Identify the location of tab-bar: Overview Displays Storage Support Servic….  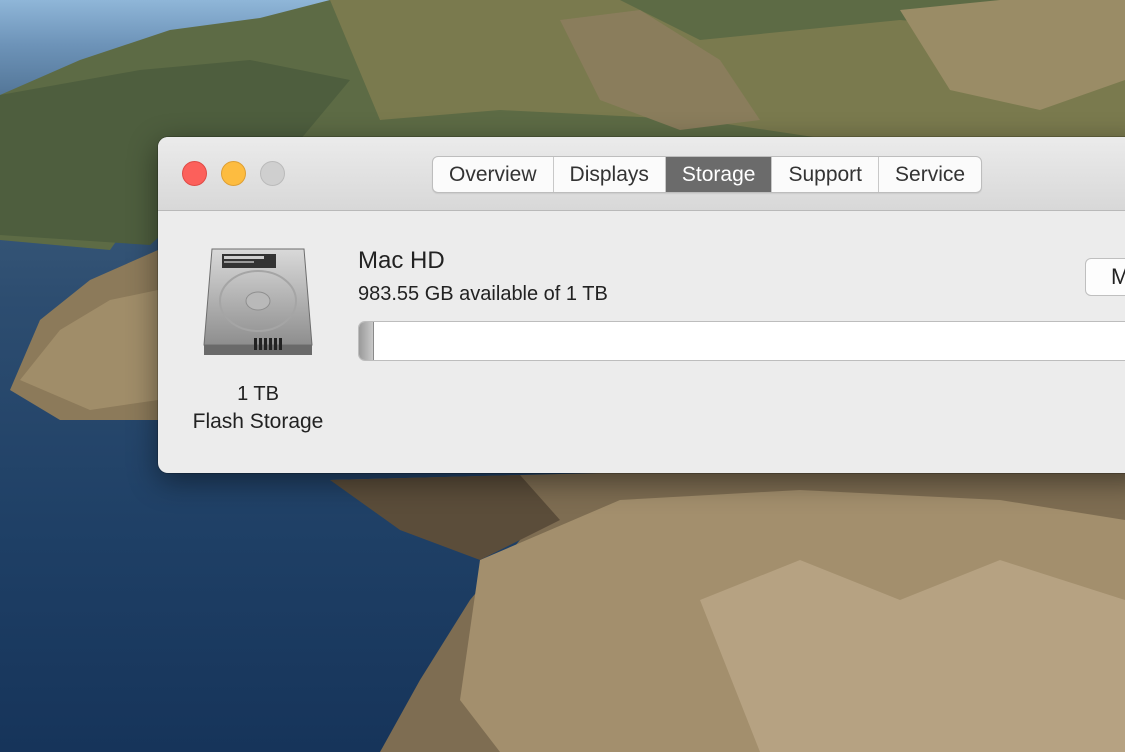
(707, 174).